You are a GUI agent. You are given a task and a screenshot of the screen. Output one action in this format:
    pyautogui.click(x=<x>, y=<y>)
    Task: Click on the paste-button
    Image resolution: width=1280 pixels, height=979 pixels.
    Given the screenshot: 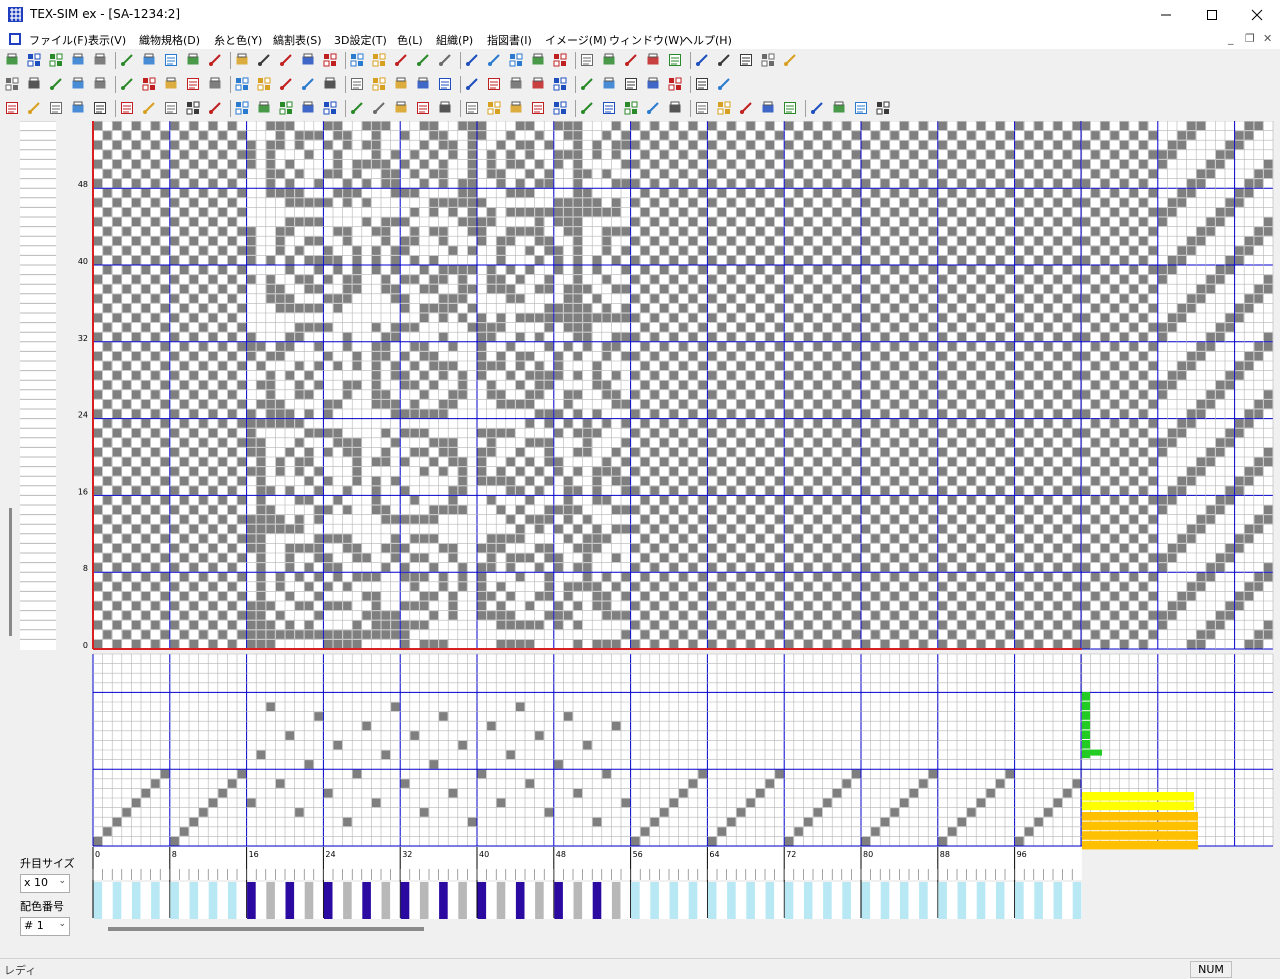 What is the action you would take?
    pyautogui.click(x=171, y=108)
    